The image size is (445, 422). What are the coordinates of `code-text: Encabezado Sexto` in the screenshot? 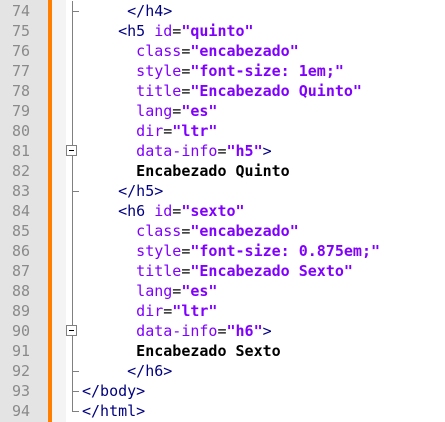 It's located at (208, 351).